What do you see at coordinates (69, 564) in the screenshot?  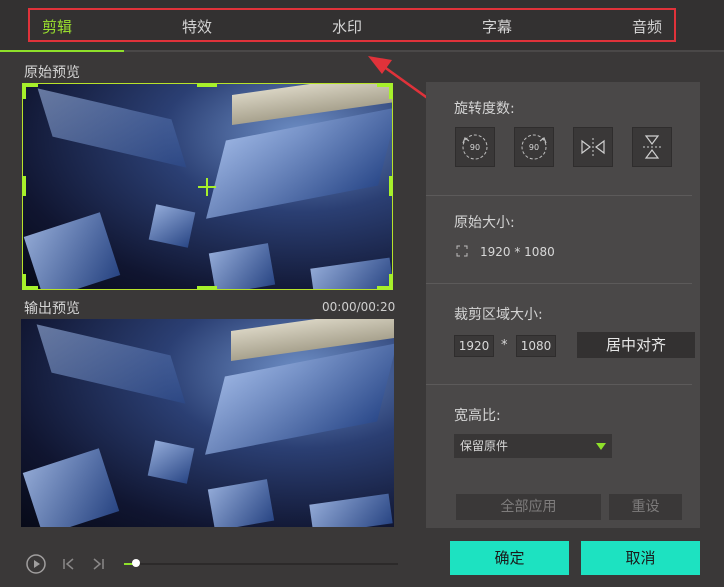 I see `previous-frame-icon` at bounding box center [69, 564].